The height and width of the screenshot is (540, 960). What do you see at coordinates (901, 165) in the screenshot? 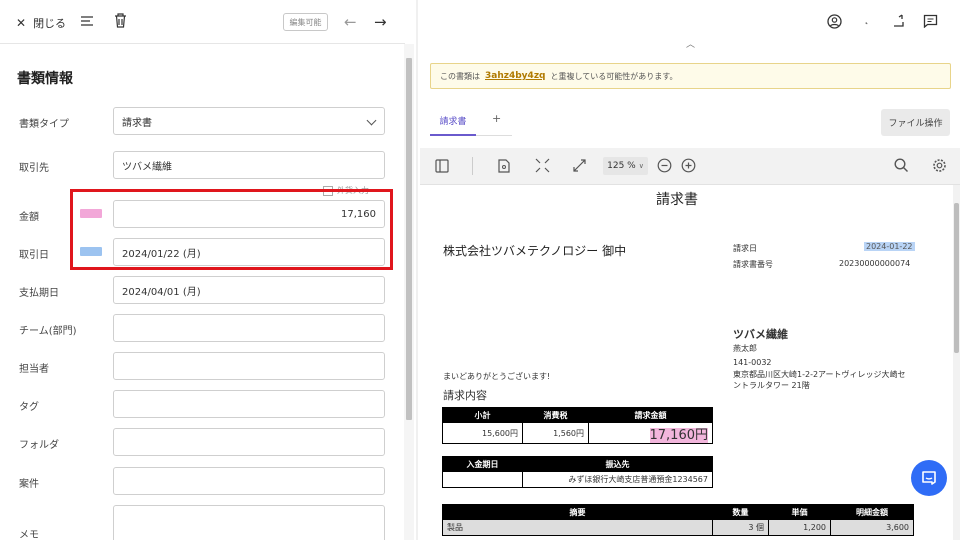
I see `search-icon` at bounding box center [901, 165].